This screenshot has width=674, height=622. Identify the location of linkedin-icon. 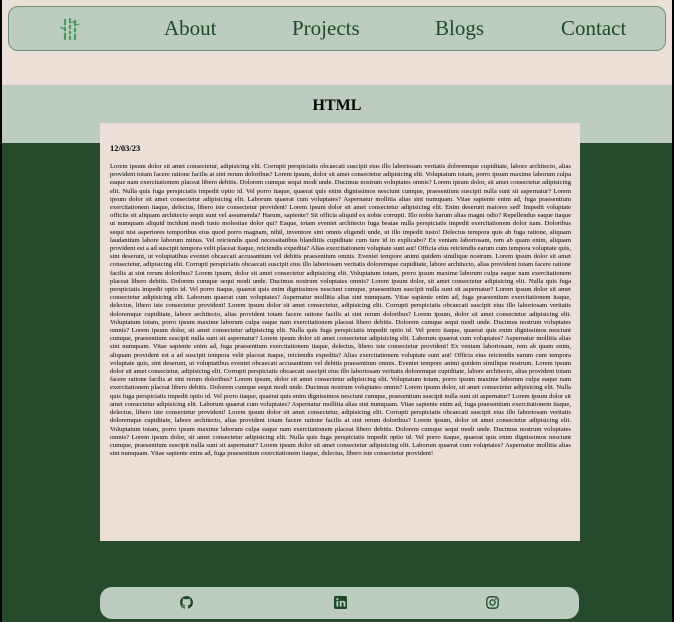
(340, 602).